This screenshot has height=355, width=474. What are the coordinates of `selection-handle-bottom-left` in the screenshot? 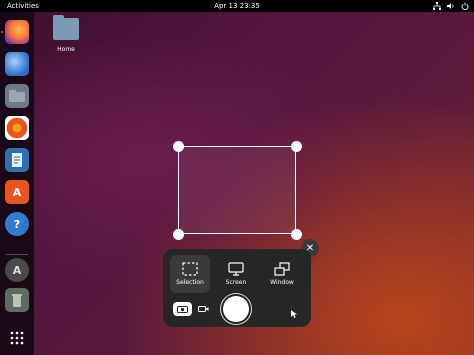 It's located at (178, 234).